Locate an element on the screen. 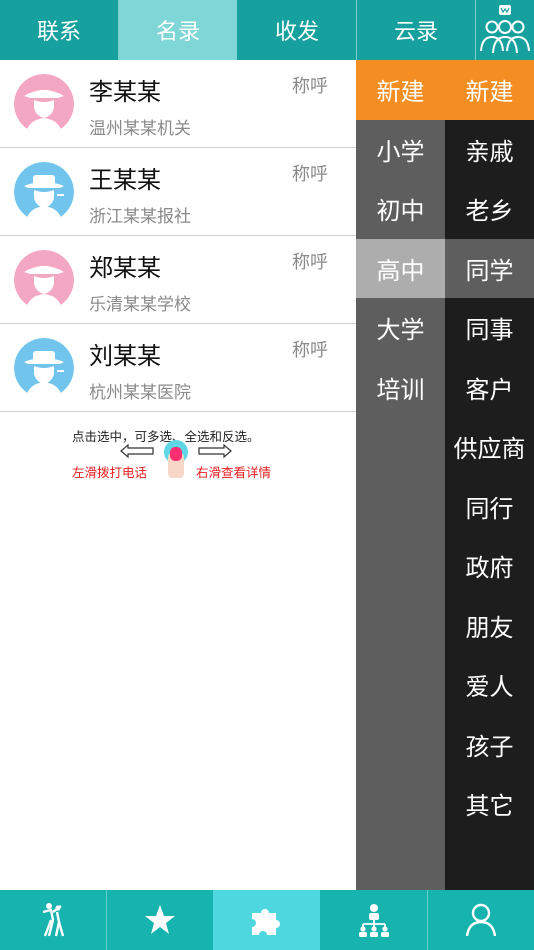  hint-swipe-left-text: 左滑拨打电话 is located at coordinates (110, 472).